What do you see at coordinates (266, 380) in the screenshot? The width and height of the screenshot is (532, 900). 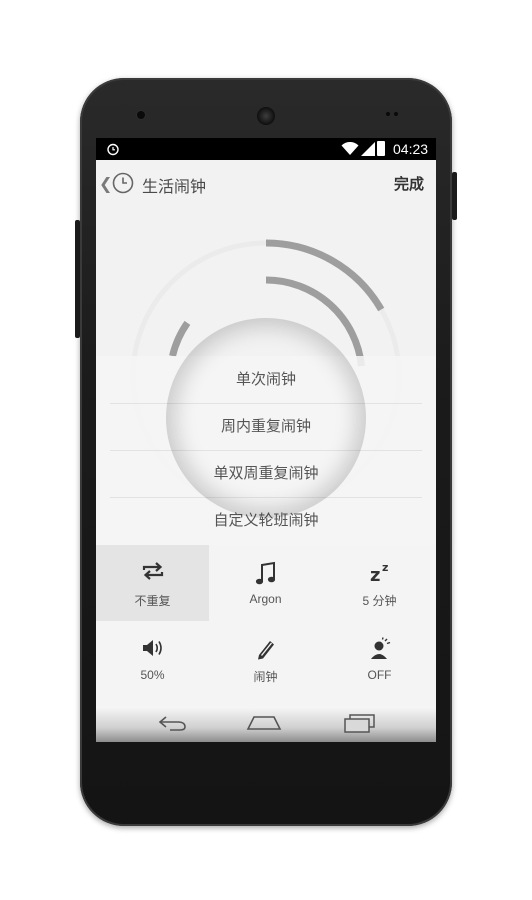 I see `picker-item-single: 单次闹钟` at bounding box center [266, 380].